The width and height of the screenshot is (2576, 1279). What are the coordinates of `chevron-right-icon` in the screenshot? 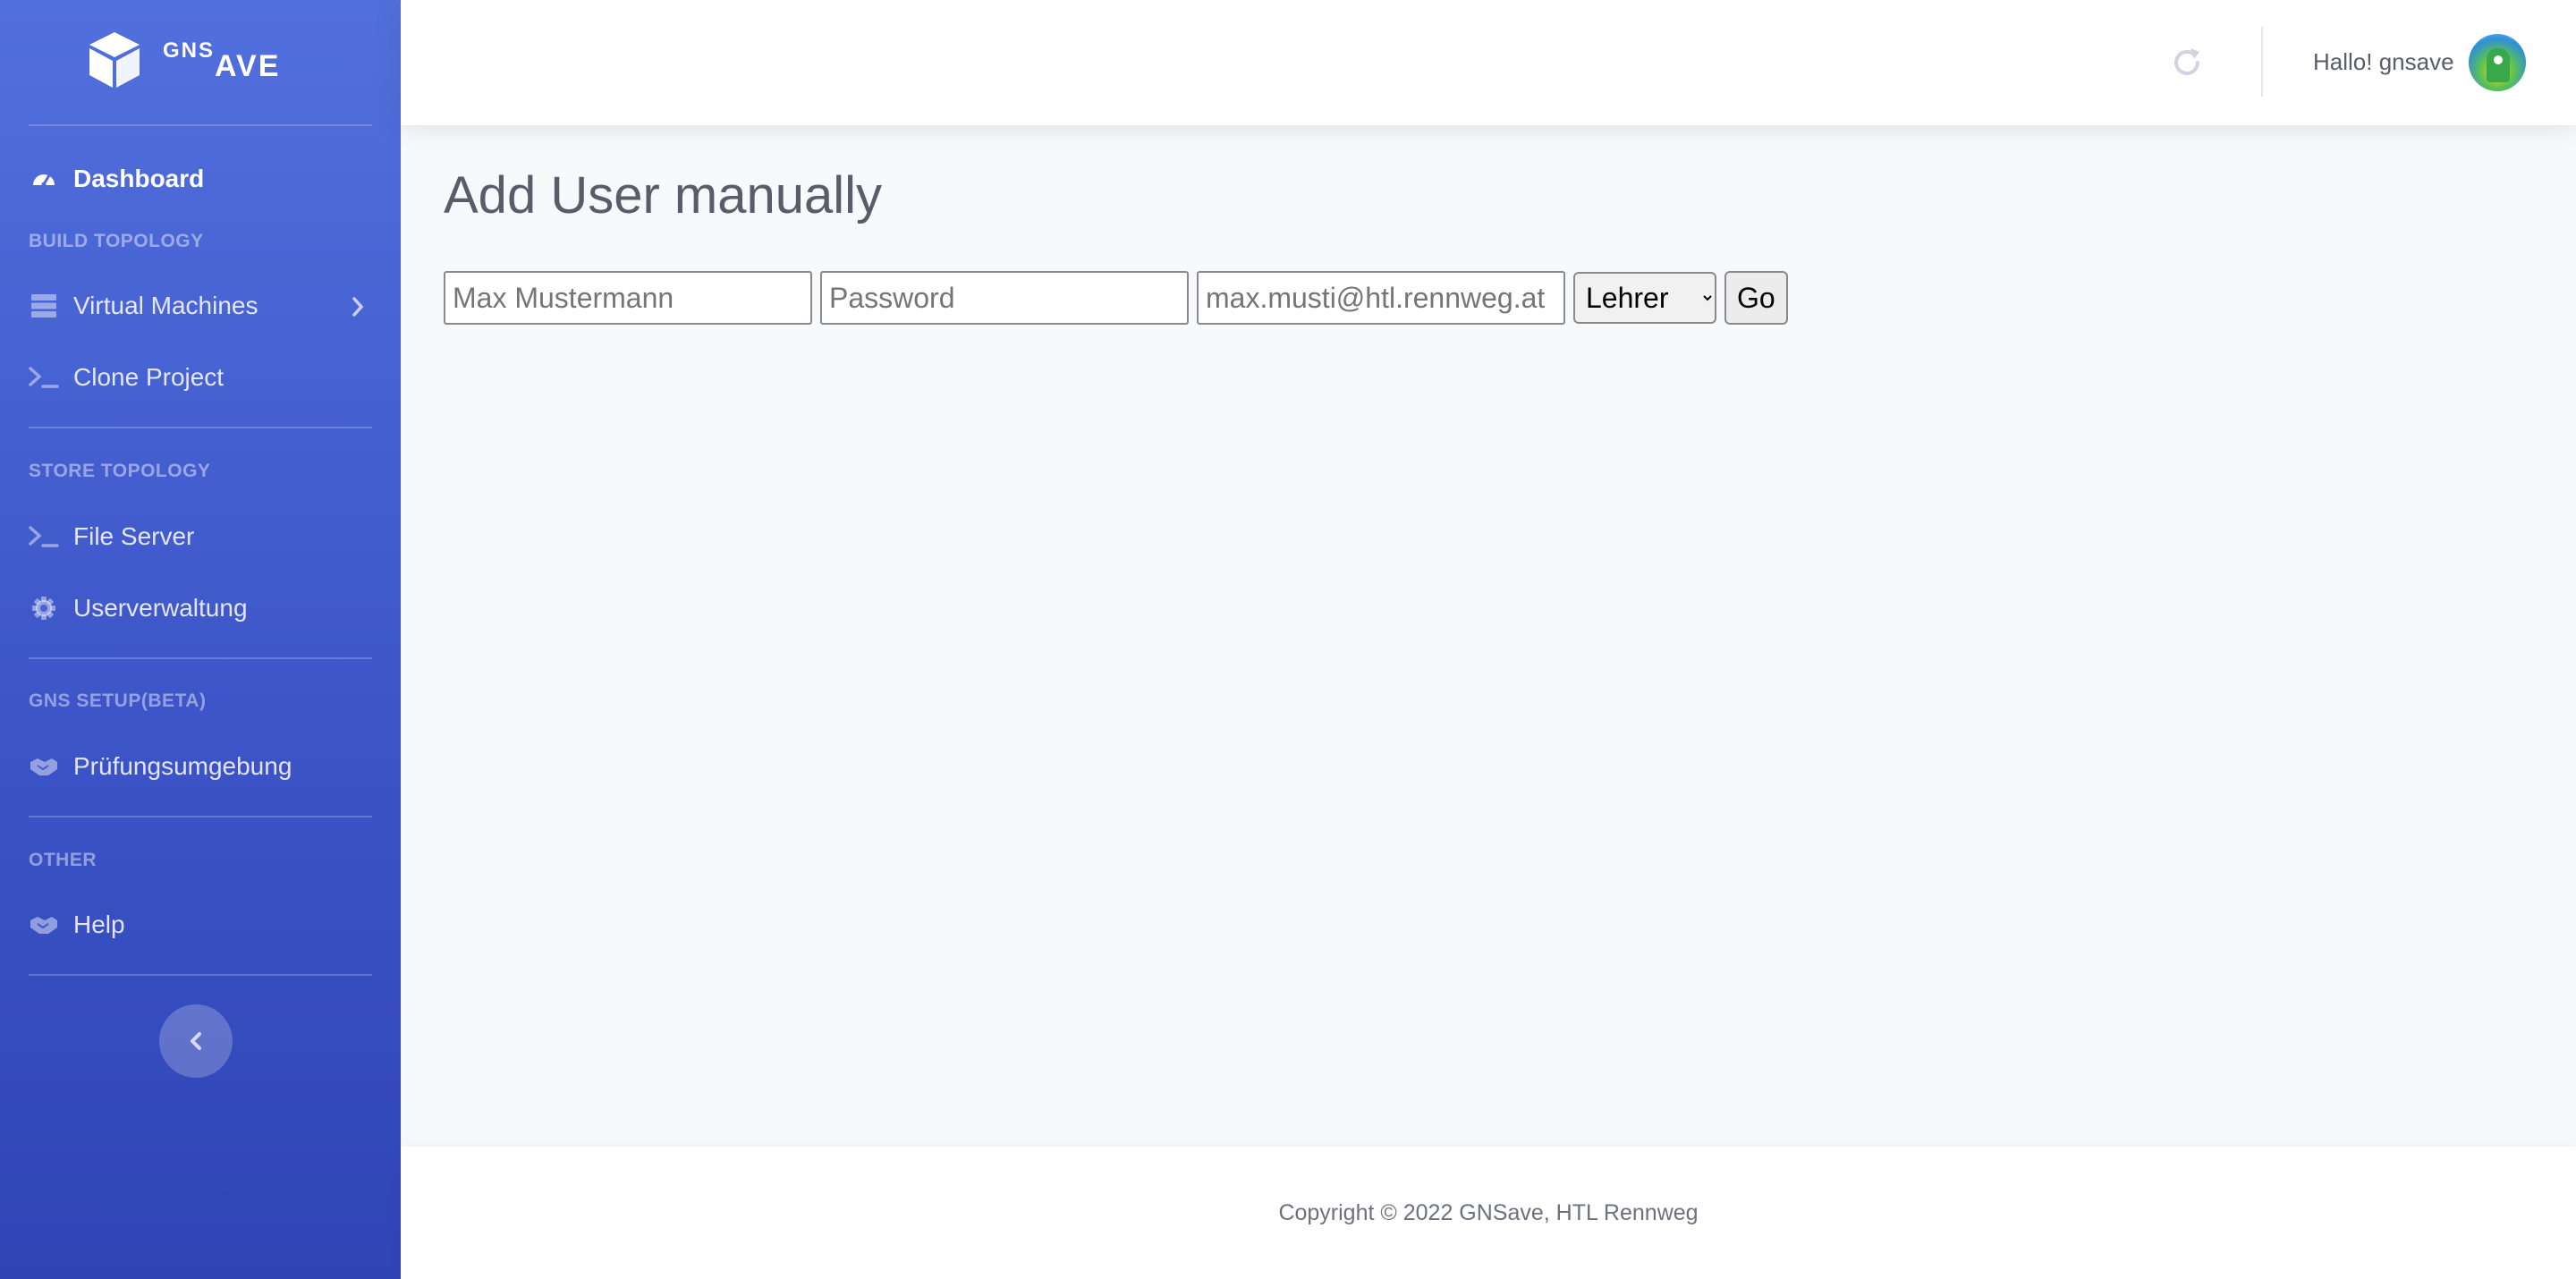 It's located at (358, 310).